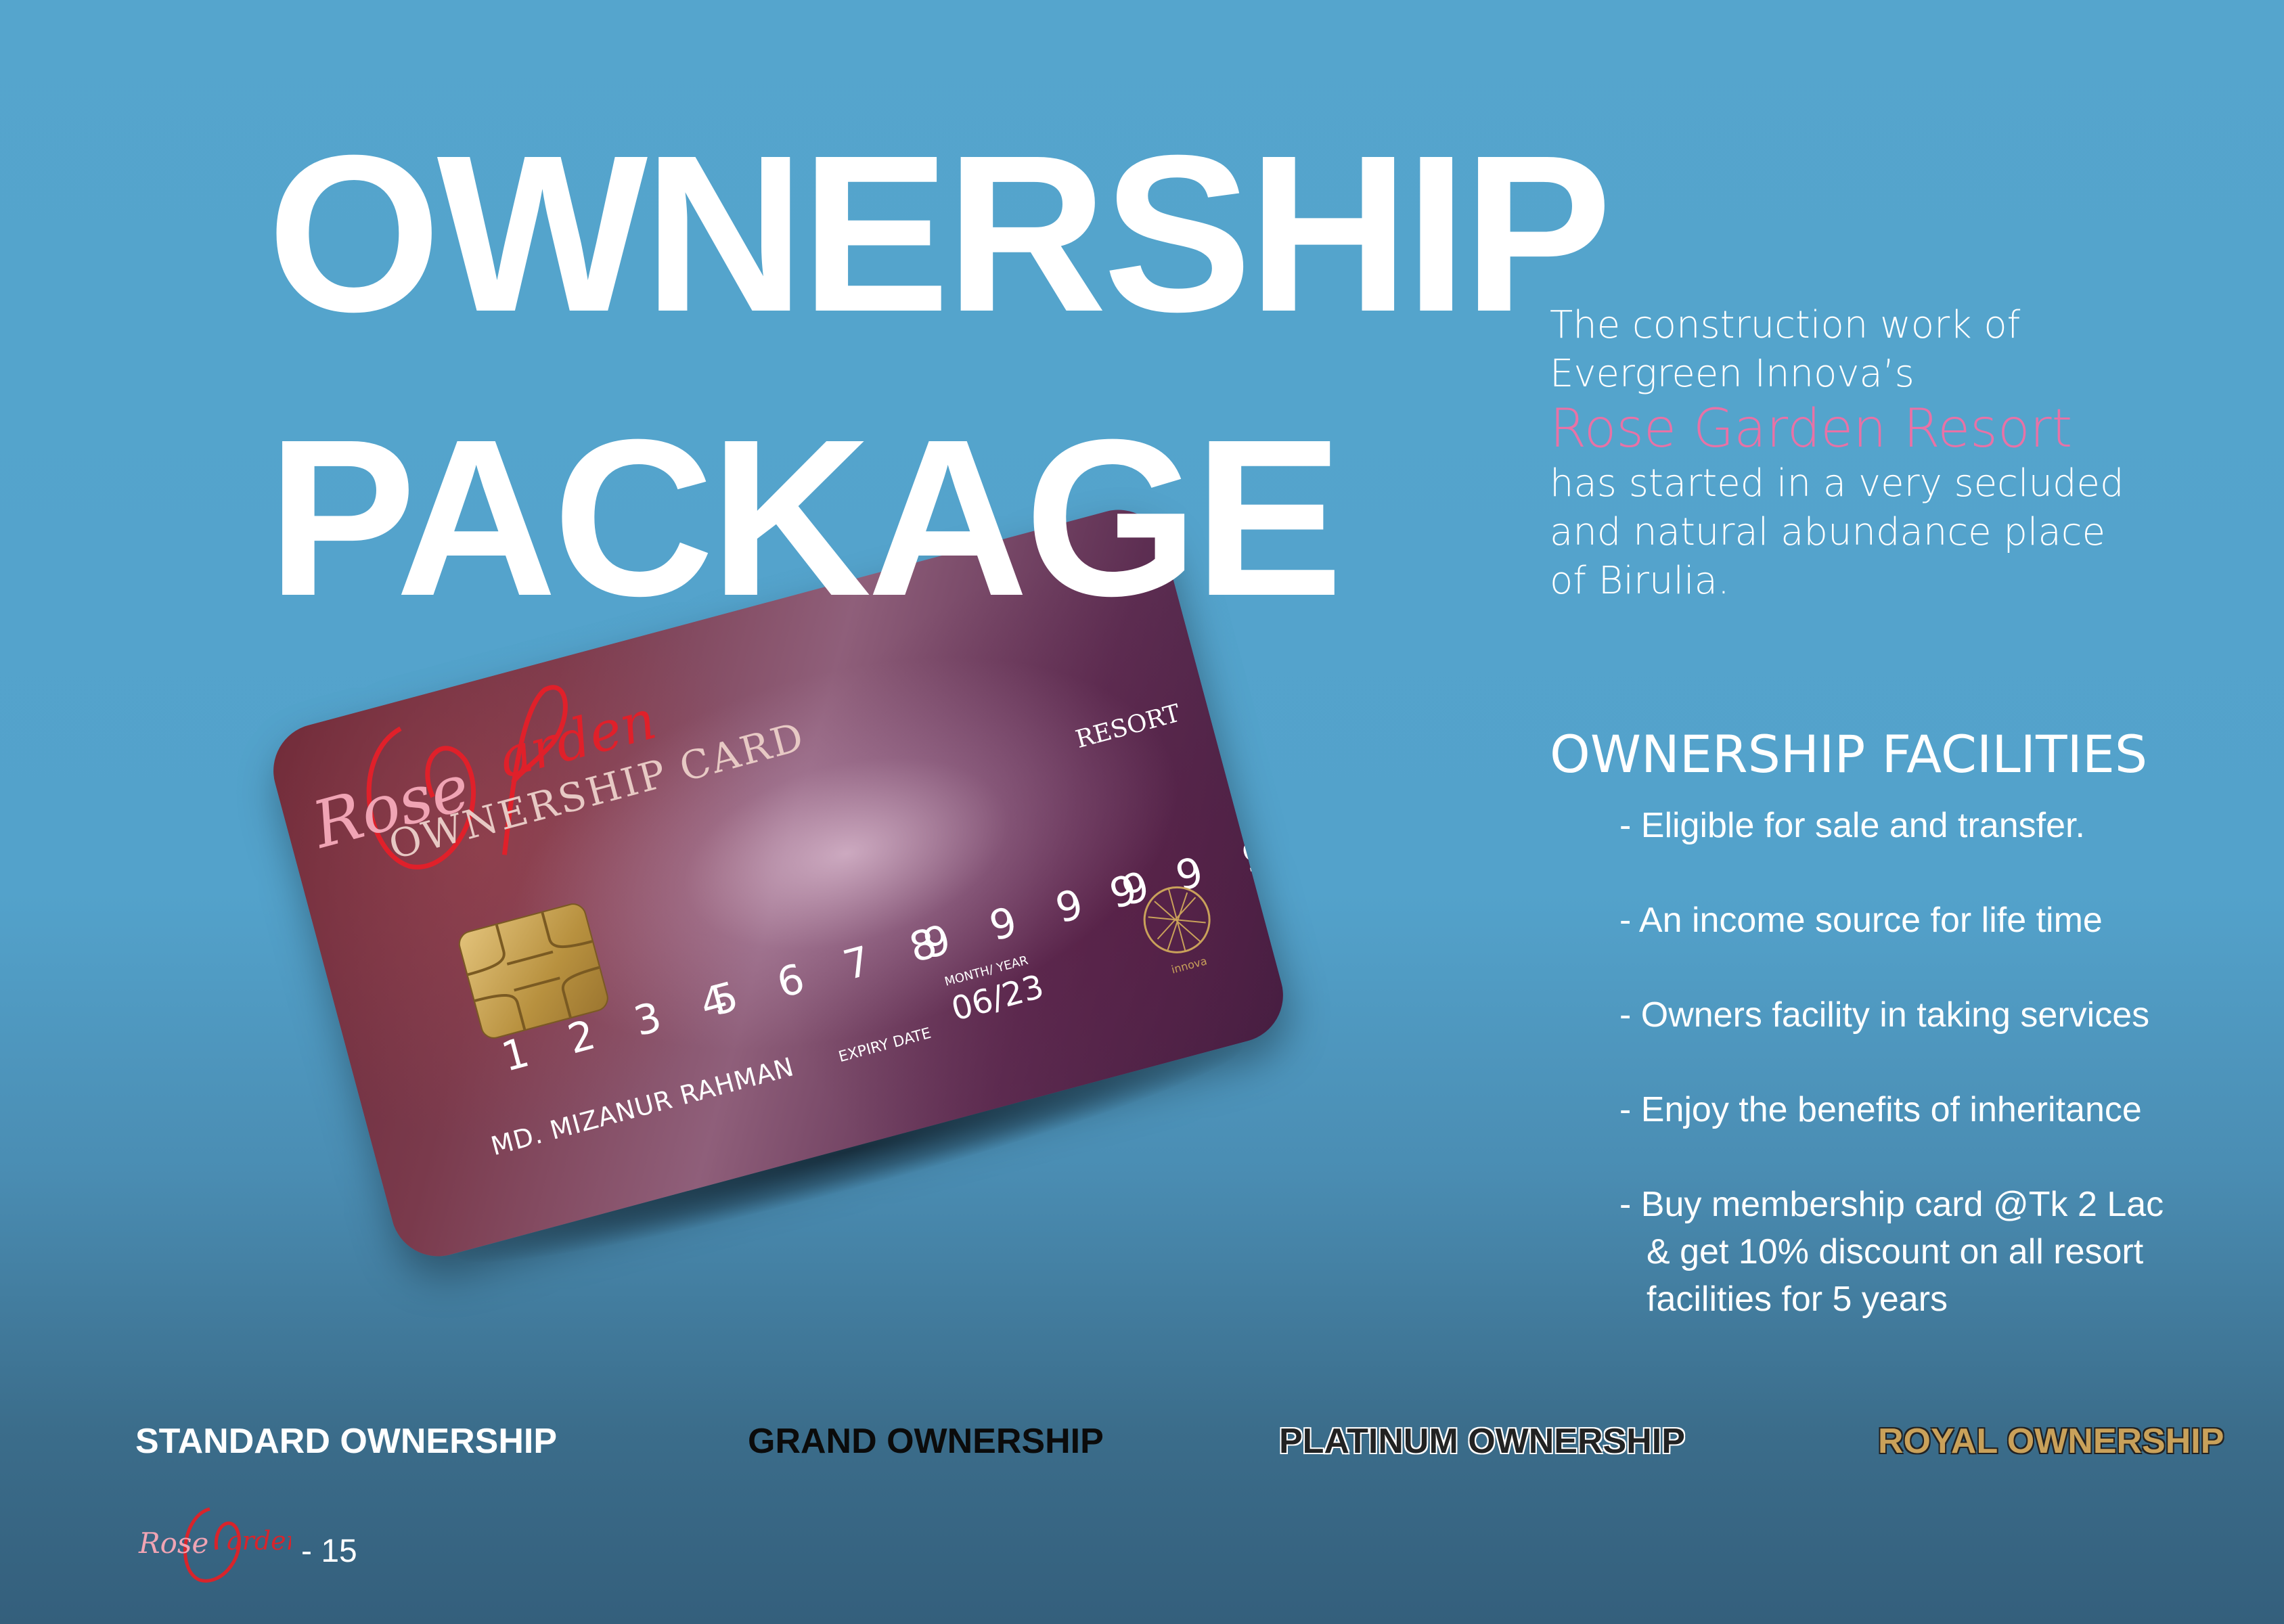  What do you see at coordinates (884, 1045) in the screenshot?
I see `card-expiry-label: EXPIRY DATE` at bounding box center [884, 1045].